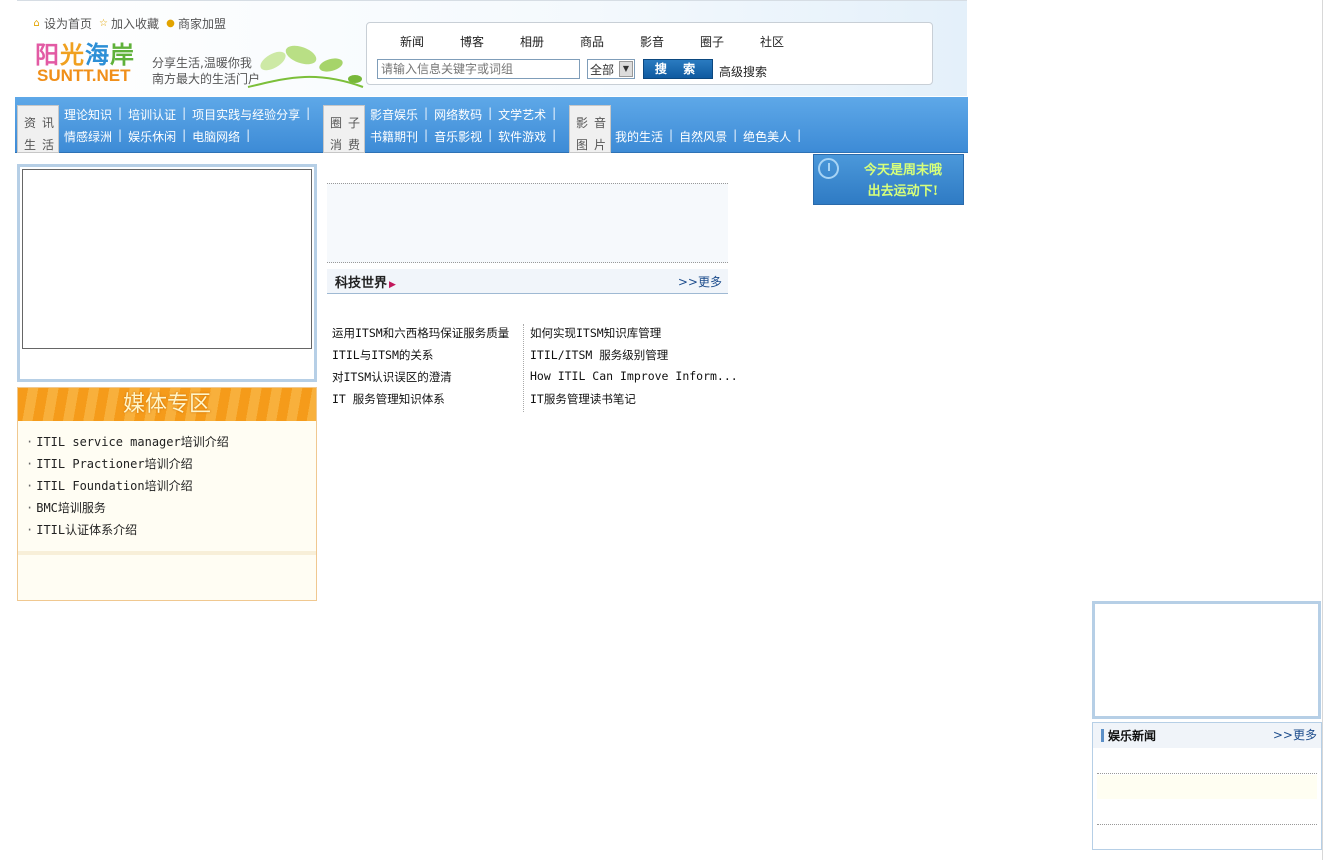 This screenshot has height=860, width=1325. I want to click on nav-item-theory: 理论知识, so click(88, 114).